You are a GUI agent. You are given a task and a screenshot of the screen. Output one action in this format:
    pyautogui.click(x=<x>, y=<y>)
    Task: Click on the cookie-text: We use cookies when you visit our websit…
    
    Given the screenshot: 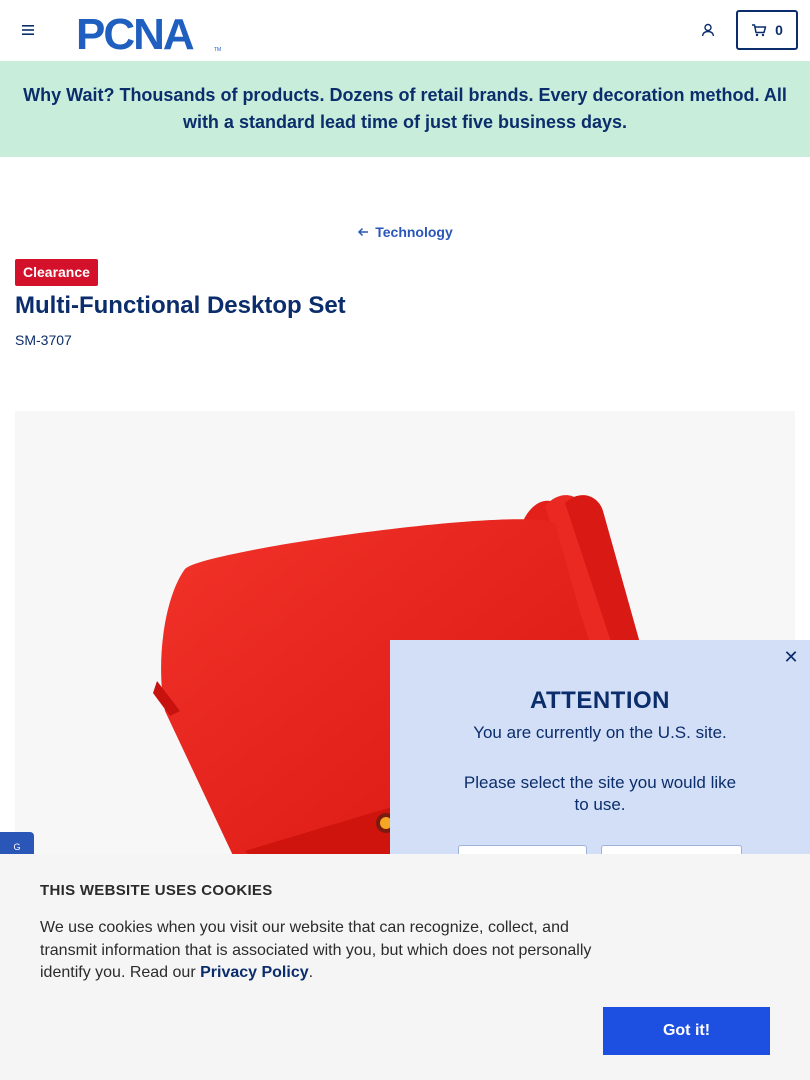 What is the action you would take?
    pyautogui.click(x=320, y=951)
    